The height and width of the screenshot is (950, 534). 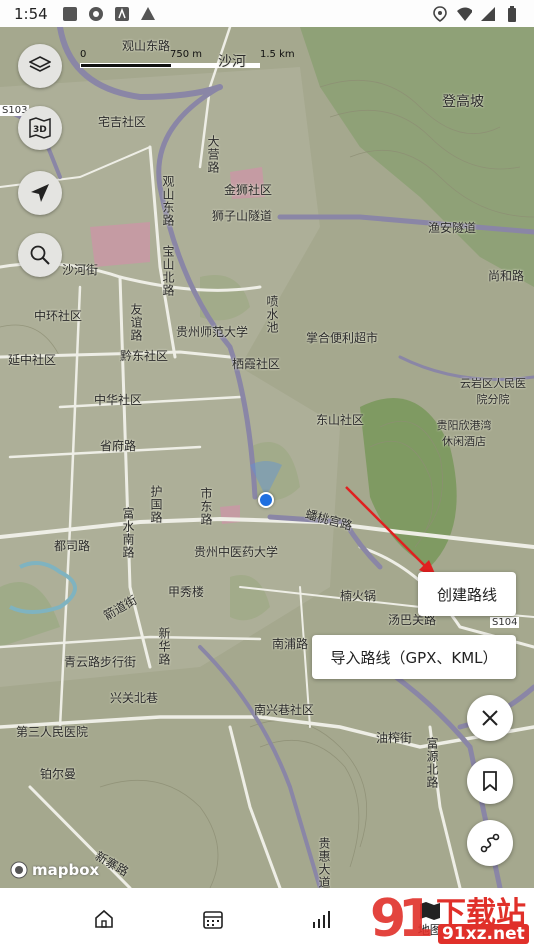 I want to click on map-label: 云岩区人民医院分院, so click(x=493, y=391).